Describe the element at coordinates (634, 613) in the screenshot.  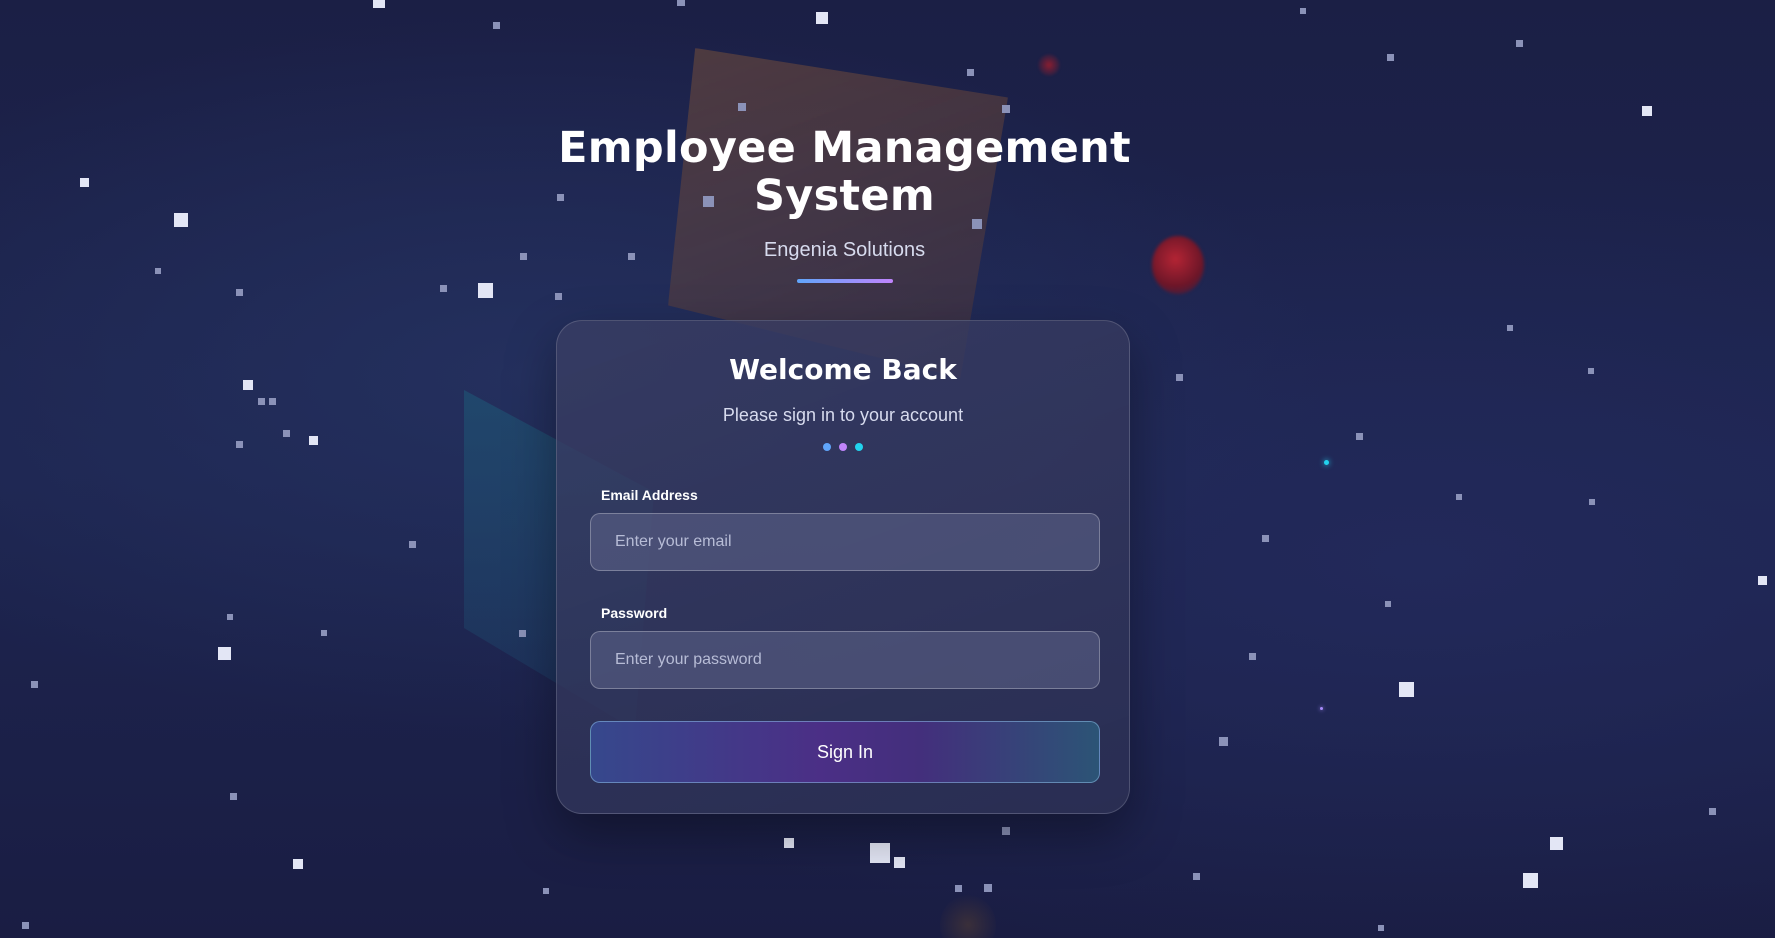
I see `password-label: Password` at that location.